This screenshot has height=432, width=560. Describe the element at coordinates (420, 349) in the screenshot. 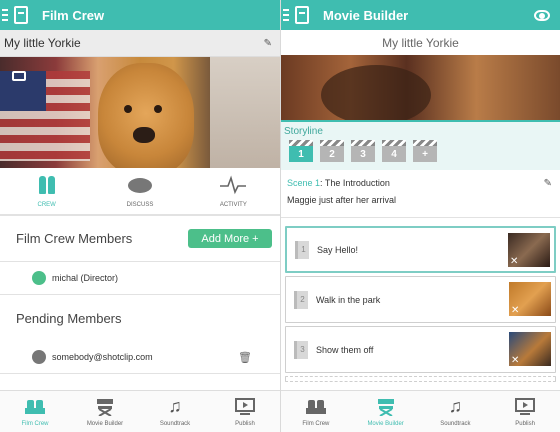

I see `shot-row: 3 Show them off ✕` at that location.